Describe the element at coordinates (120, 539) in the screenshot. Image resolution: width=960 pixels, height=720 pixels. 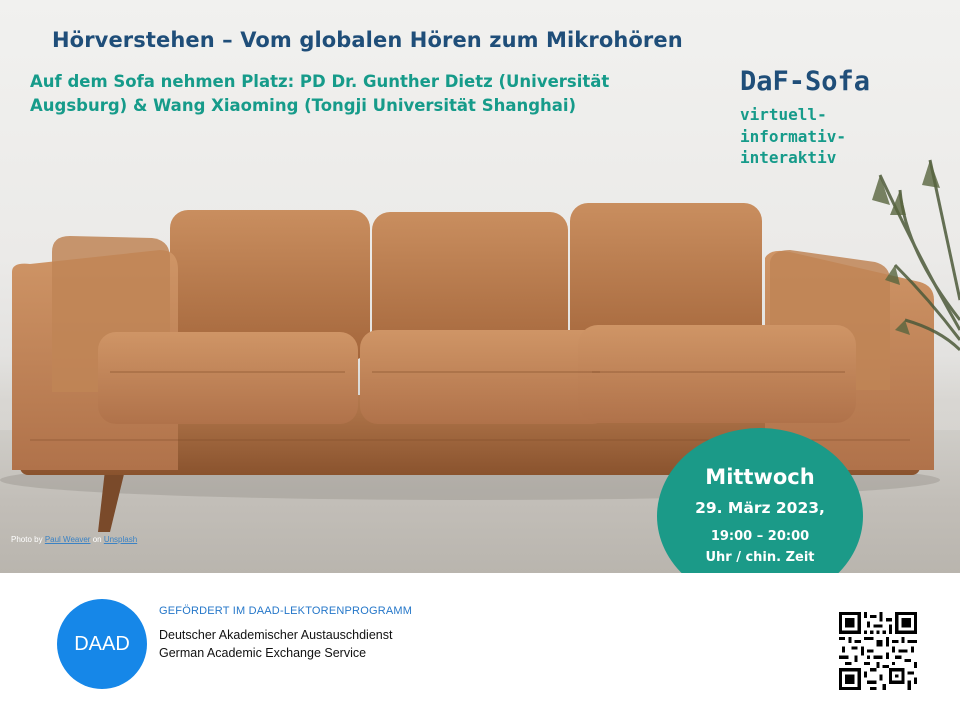
I see `unsplash-link: Unsplash` at that location.